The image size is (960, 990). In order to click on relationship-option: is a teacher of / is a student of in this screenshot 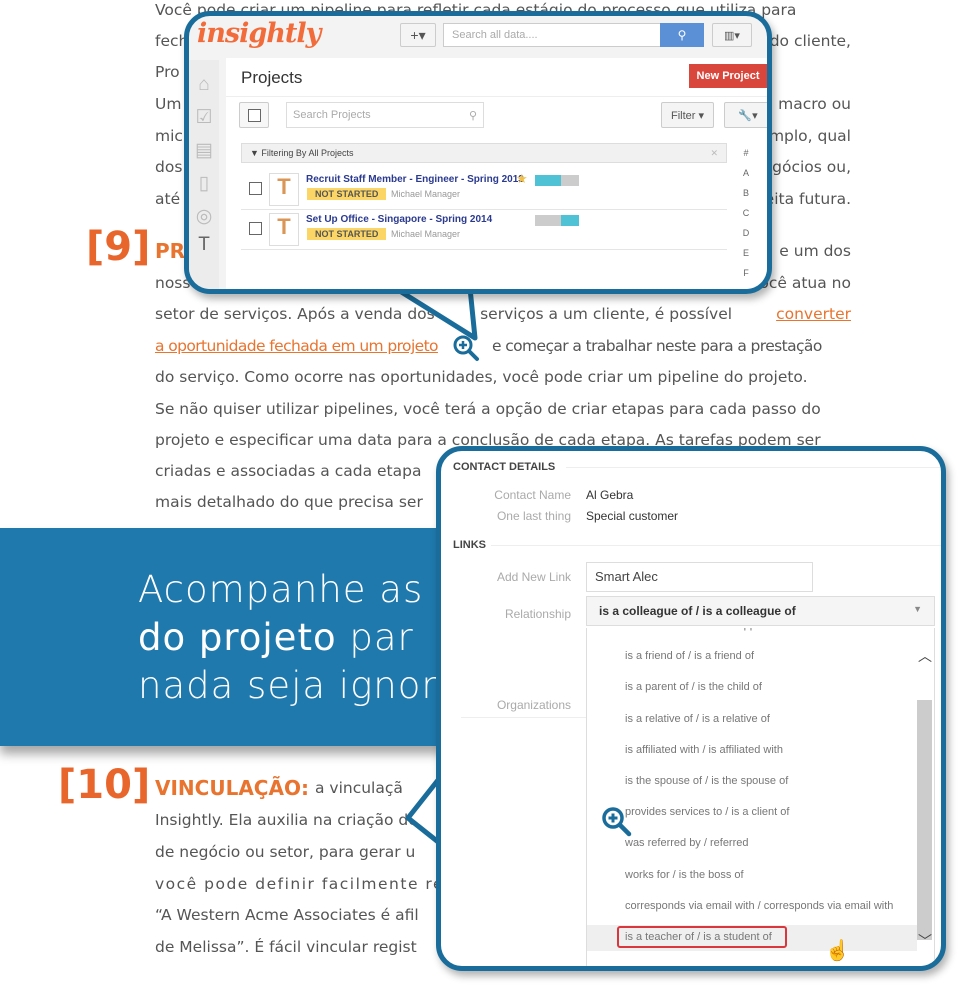, I will do `click(698, 937)`.